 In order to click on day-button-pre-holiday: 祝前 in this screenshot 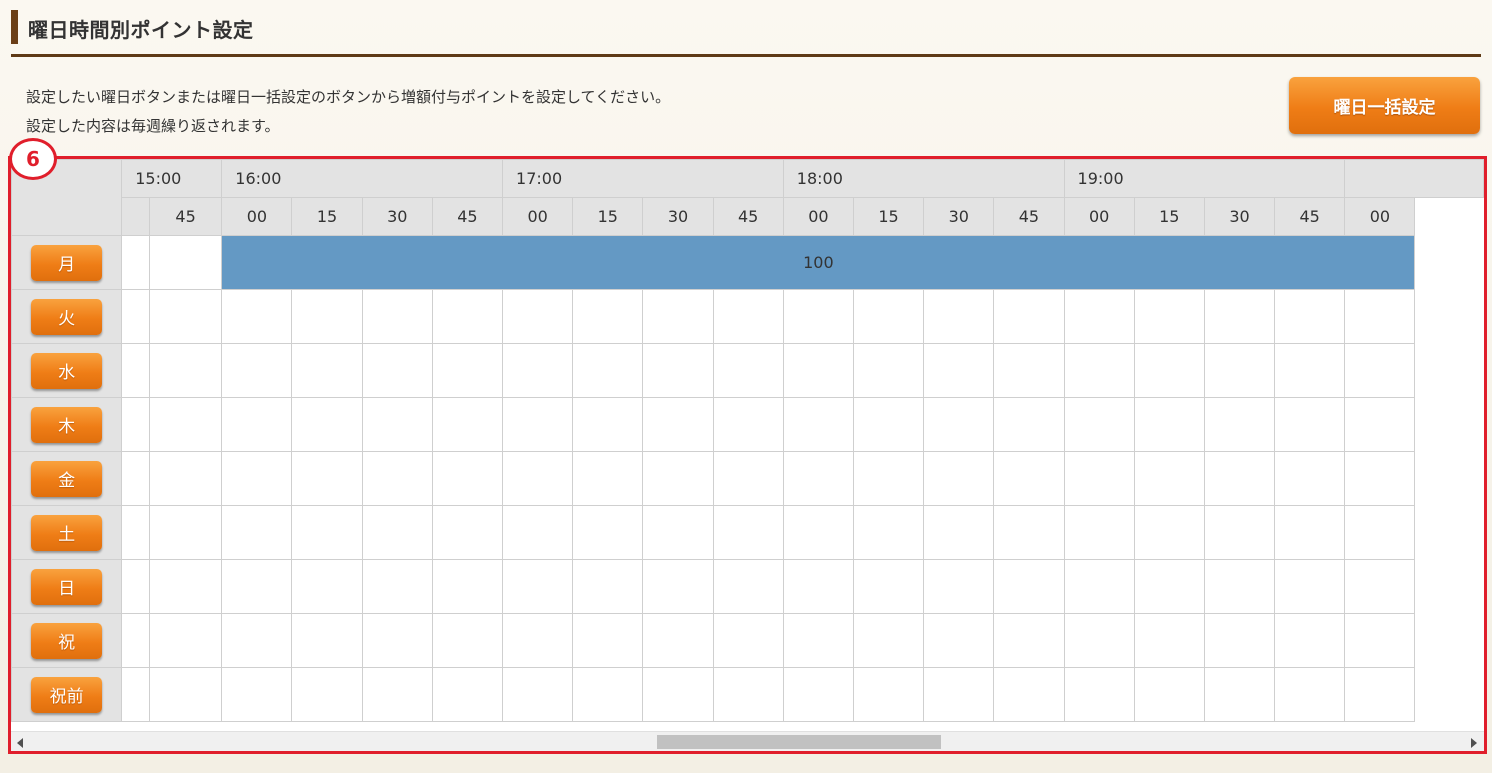, I will do `click(67, 694)`.